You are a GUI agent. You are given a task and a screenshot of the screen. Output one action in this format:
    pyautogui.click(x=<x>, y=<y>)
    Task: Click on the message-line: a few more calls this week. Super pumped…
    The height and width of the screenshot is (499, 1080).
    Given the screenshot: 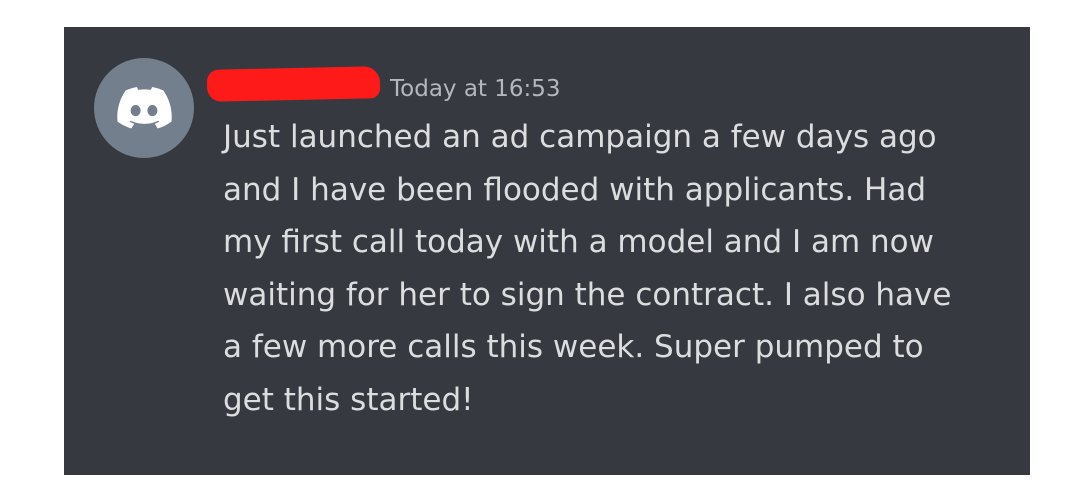 What is the action you would take?
    pyautogui.click(x=573, y=347)
    